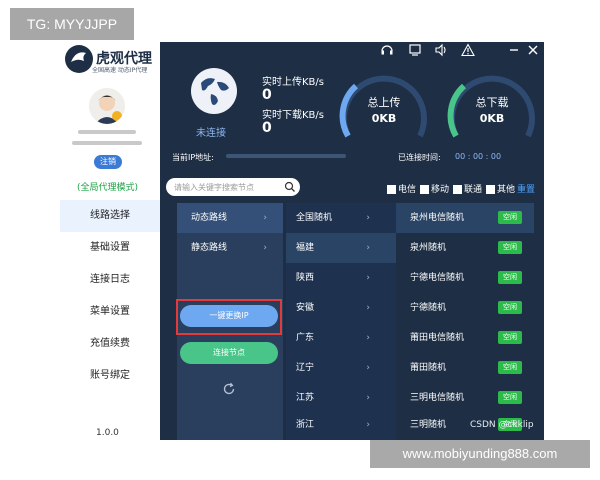 The width and height of the screenshot is (600, 480). Describe the element at coordinates (72, 24) in the screenshot. I see `telegram-watermark: TG: MYYJJPP` at that location.